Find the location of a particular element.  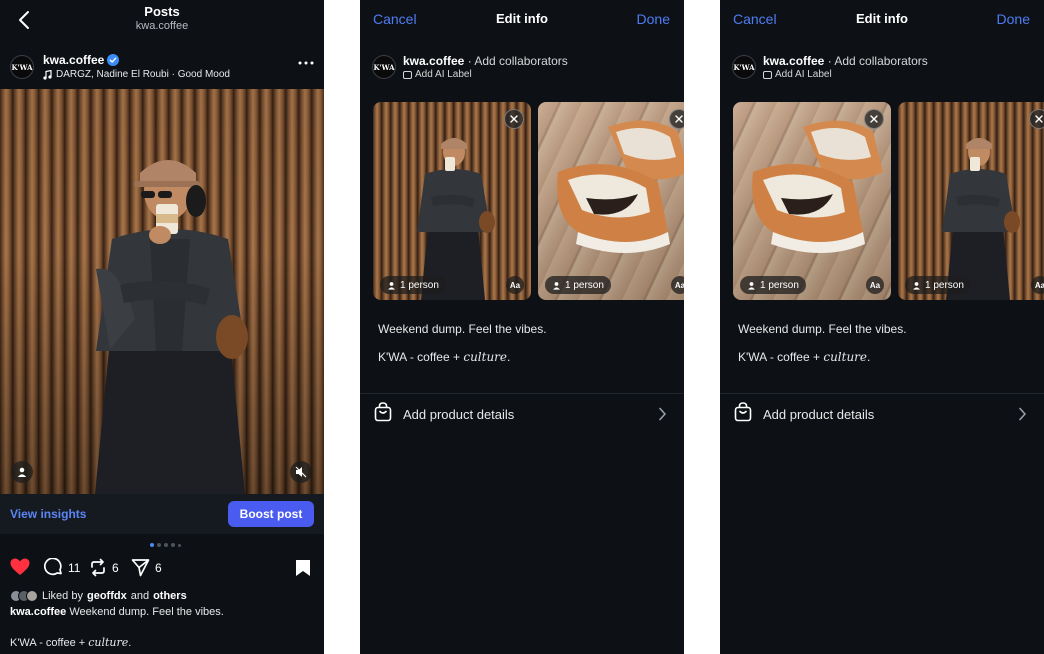

comment-button: 11 is located at coordinates (62, 567).